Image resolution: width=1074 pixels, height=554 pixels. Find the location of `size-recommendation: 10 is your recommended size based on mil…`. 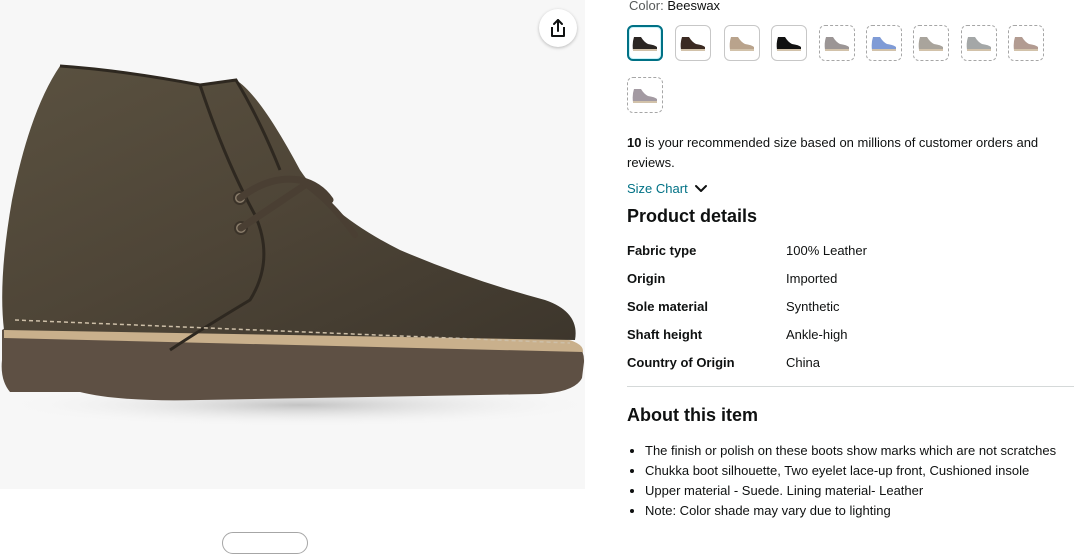

size-recommendation: 10 is your recommended size based on mil… is located at coordinates (847, 153).